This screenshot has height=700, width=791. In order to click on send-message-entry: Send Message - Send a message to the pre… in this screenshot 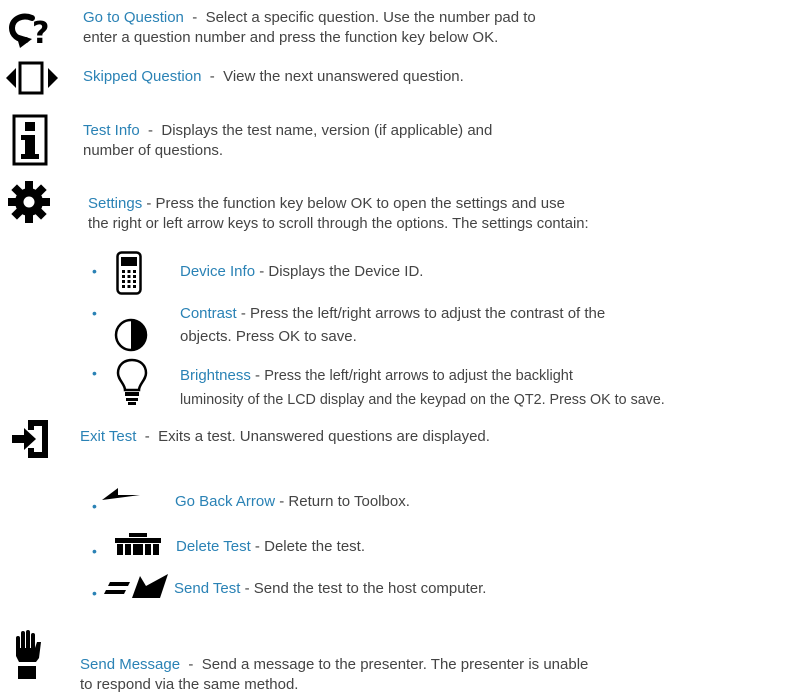, I will do `click(334, 675)`.